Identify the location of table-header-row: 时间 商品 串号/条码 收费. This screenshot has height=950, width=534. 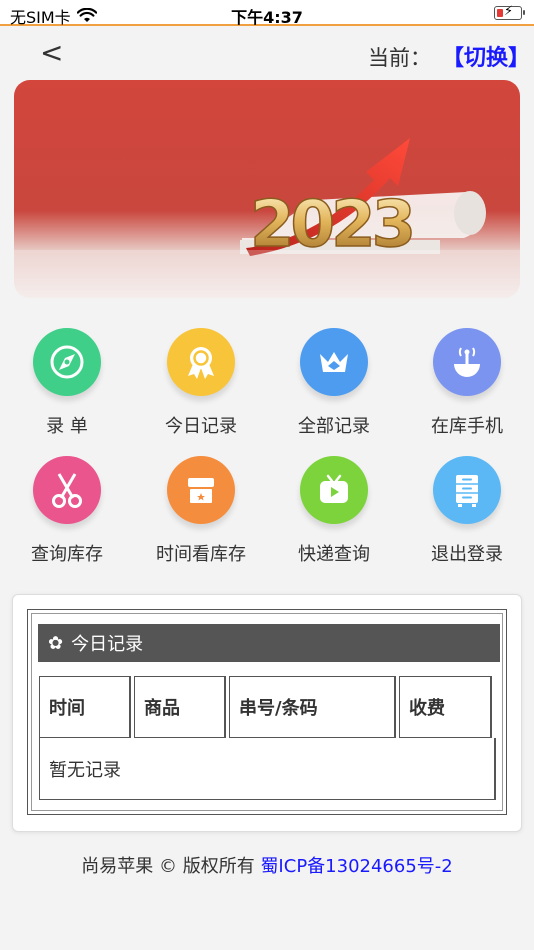
(269, 707).